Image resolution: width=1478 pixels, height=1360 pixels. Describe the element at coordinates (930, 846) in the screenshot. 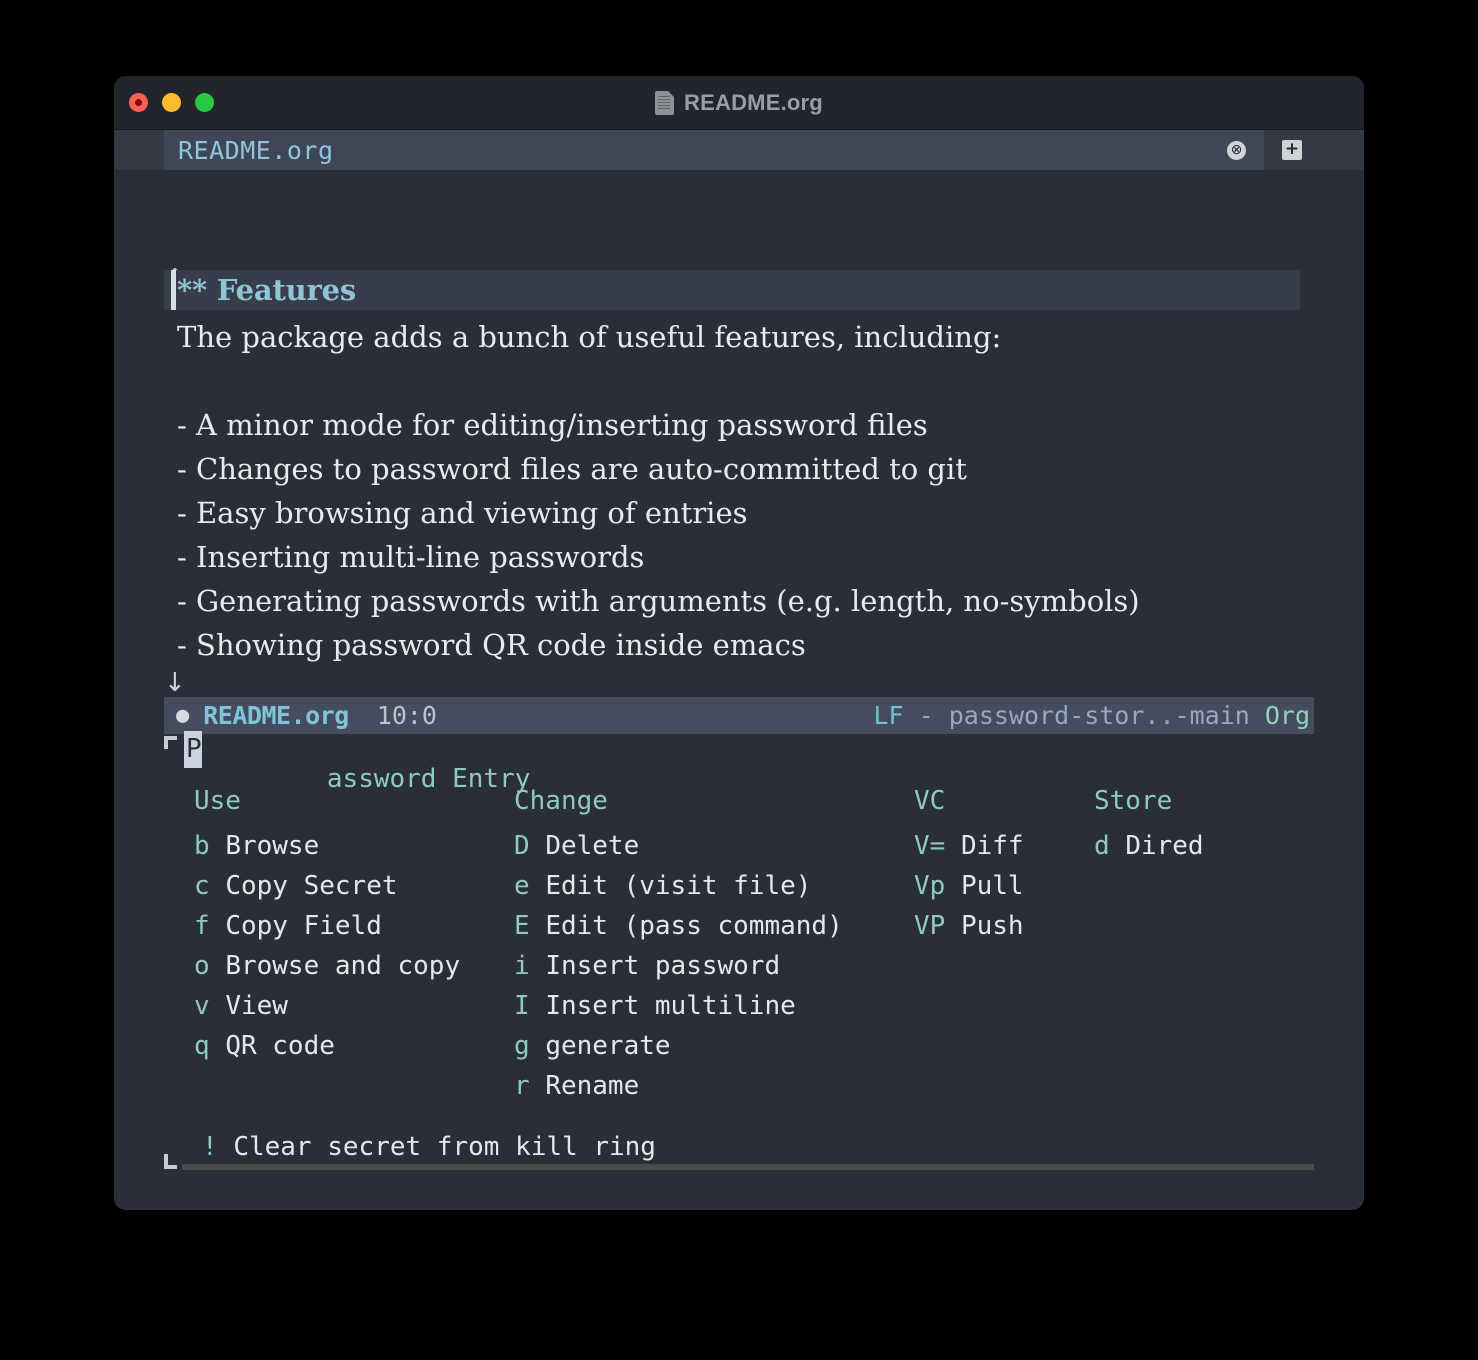

I see `binding-key: V=` at that location.